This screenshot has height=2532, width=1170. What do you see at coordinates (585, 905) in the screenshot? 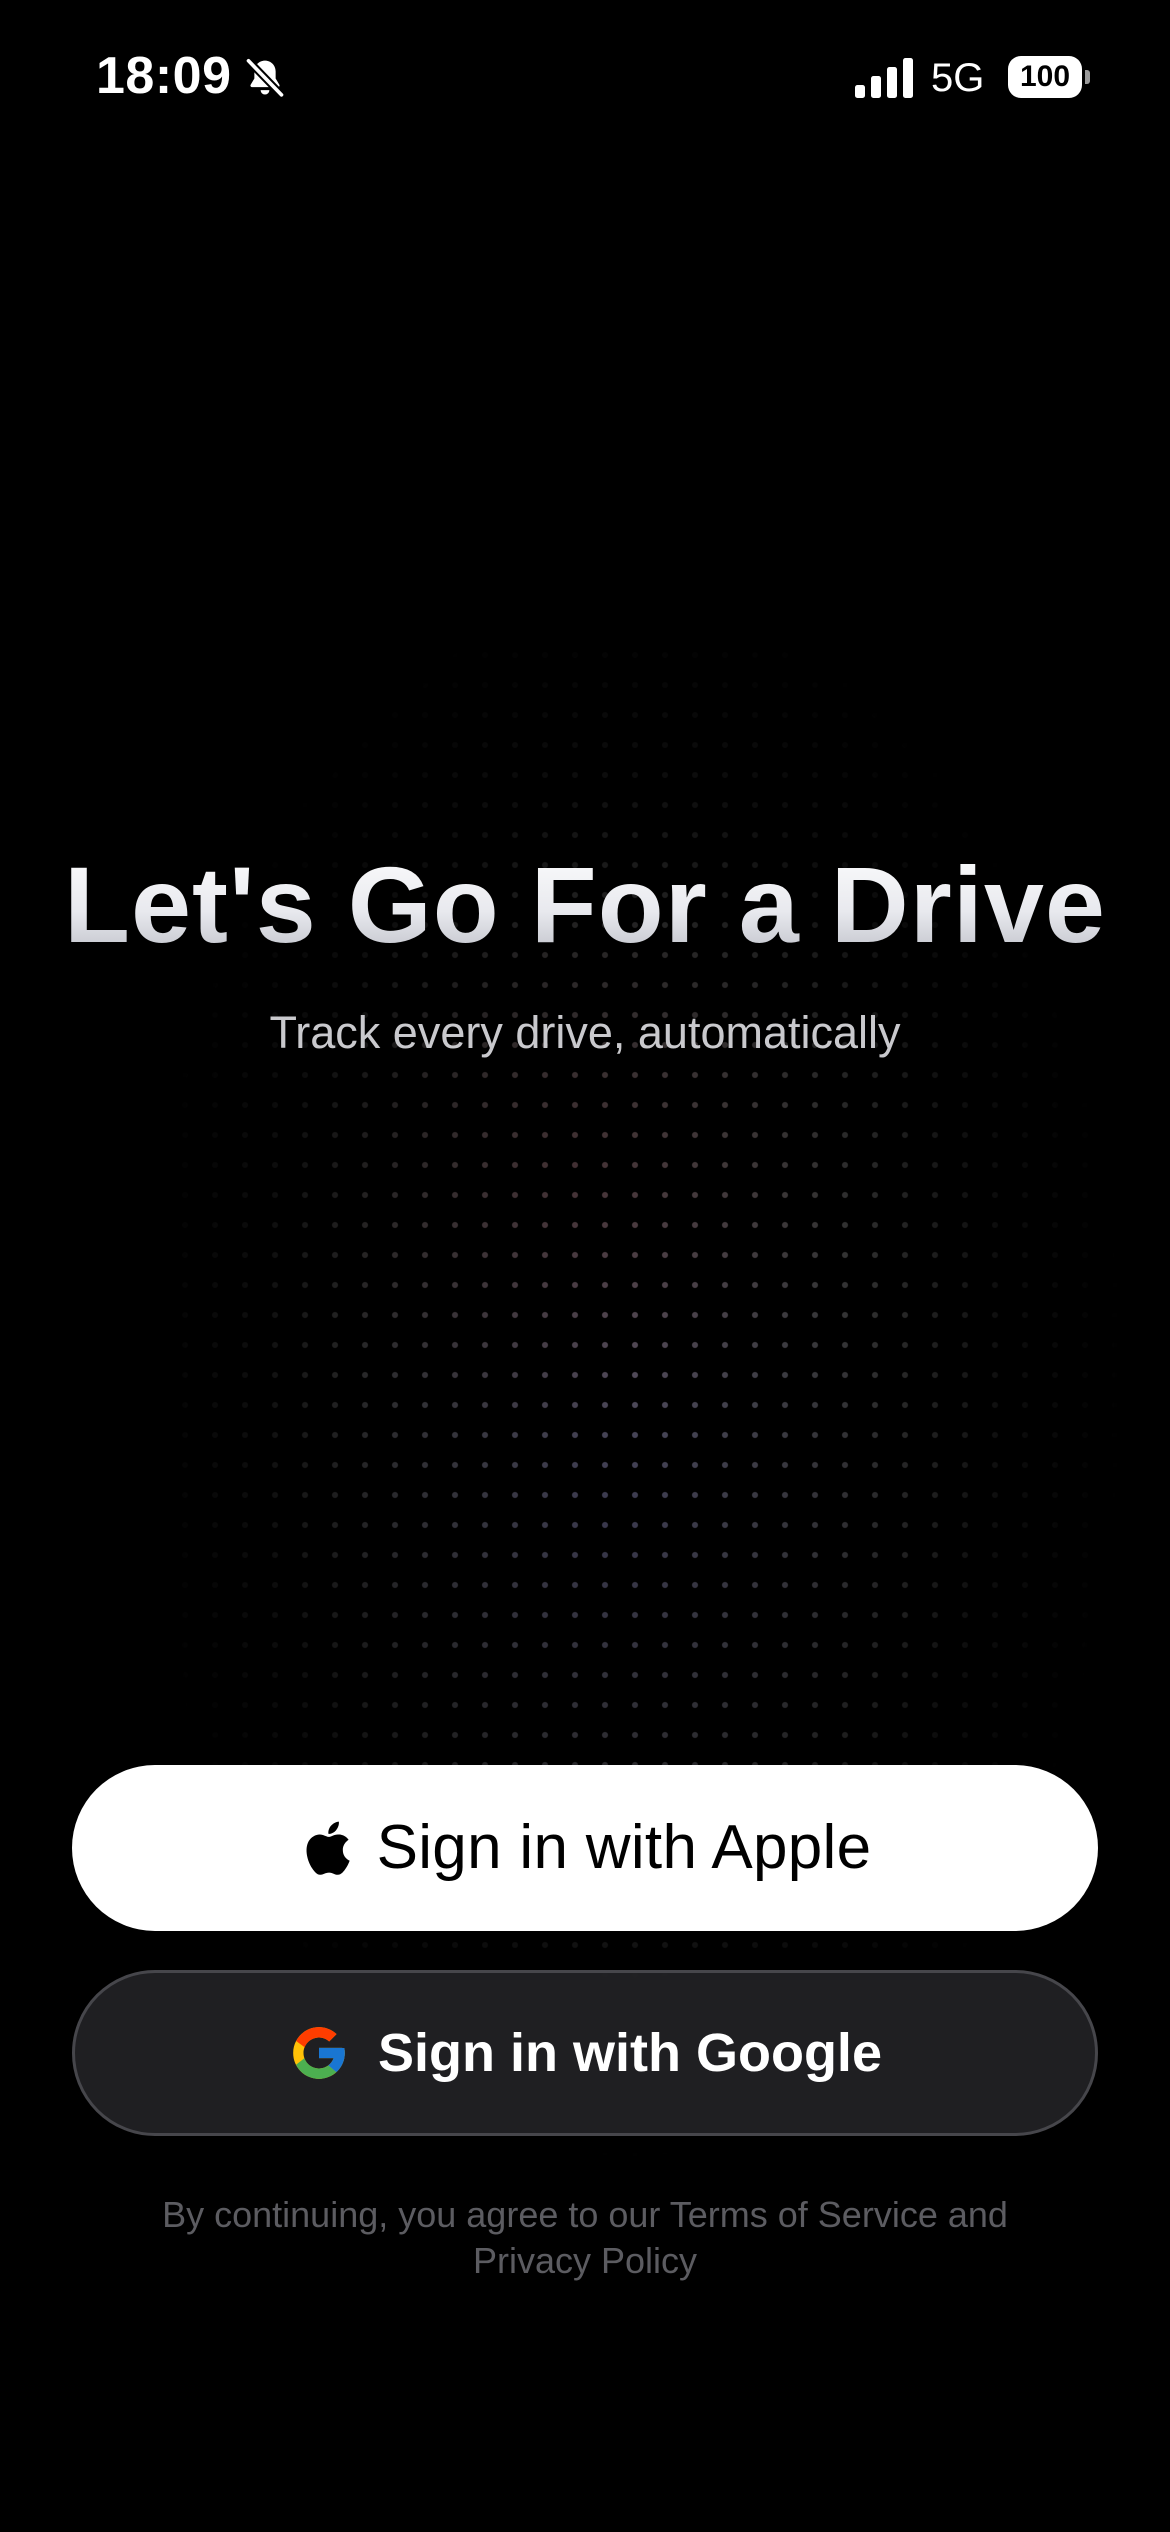
I see `hero-title: Let's Go For a Drive` at bounding box center [585, 905].